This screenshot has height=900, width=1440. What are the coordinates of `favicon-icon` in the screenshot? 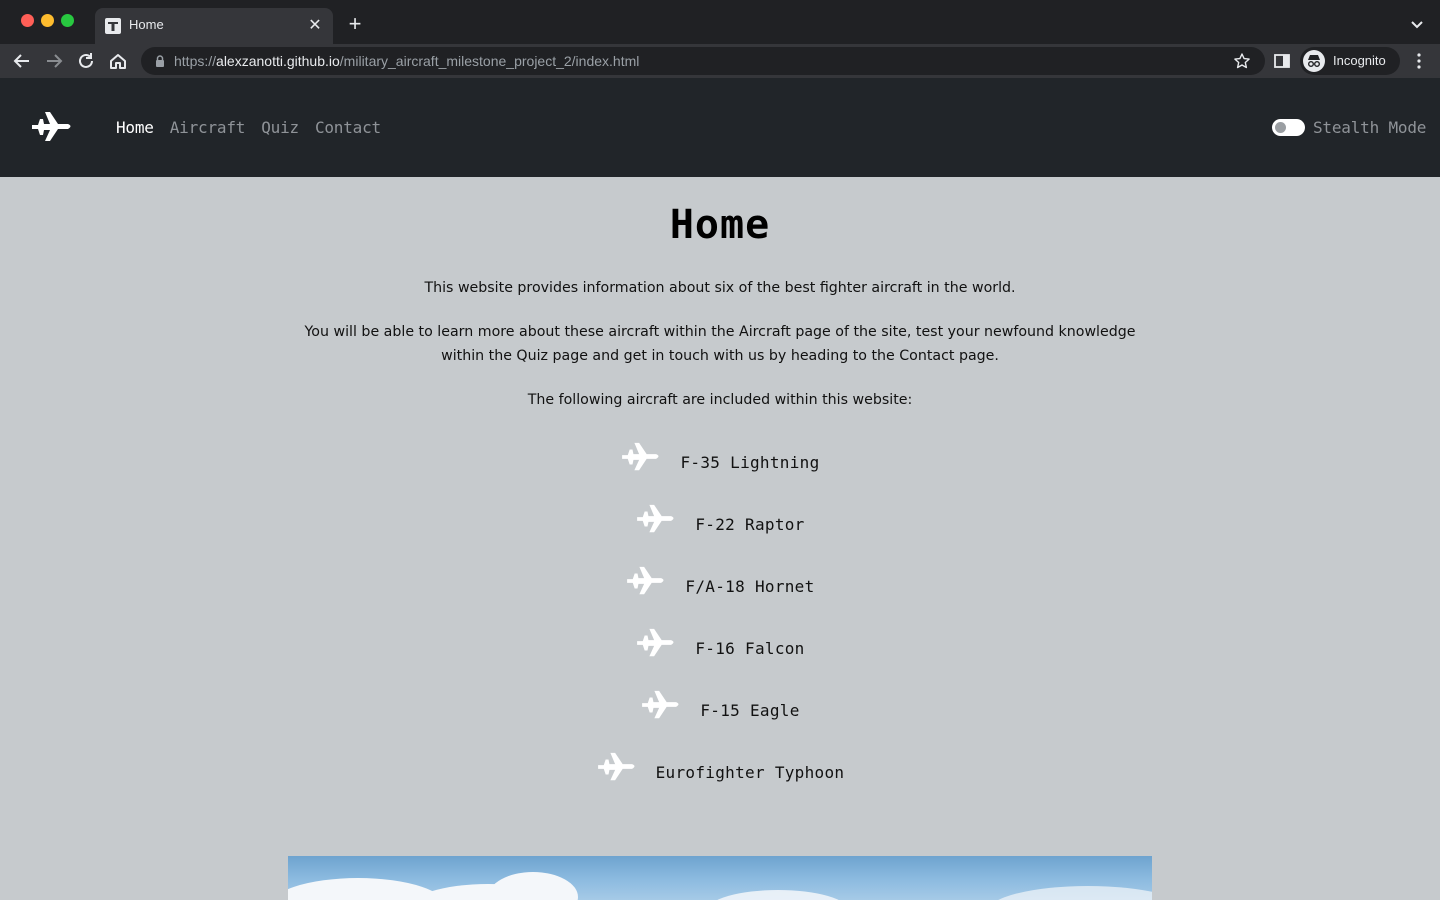 It's located at (113, 26).